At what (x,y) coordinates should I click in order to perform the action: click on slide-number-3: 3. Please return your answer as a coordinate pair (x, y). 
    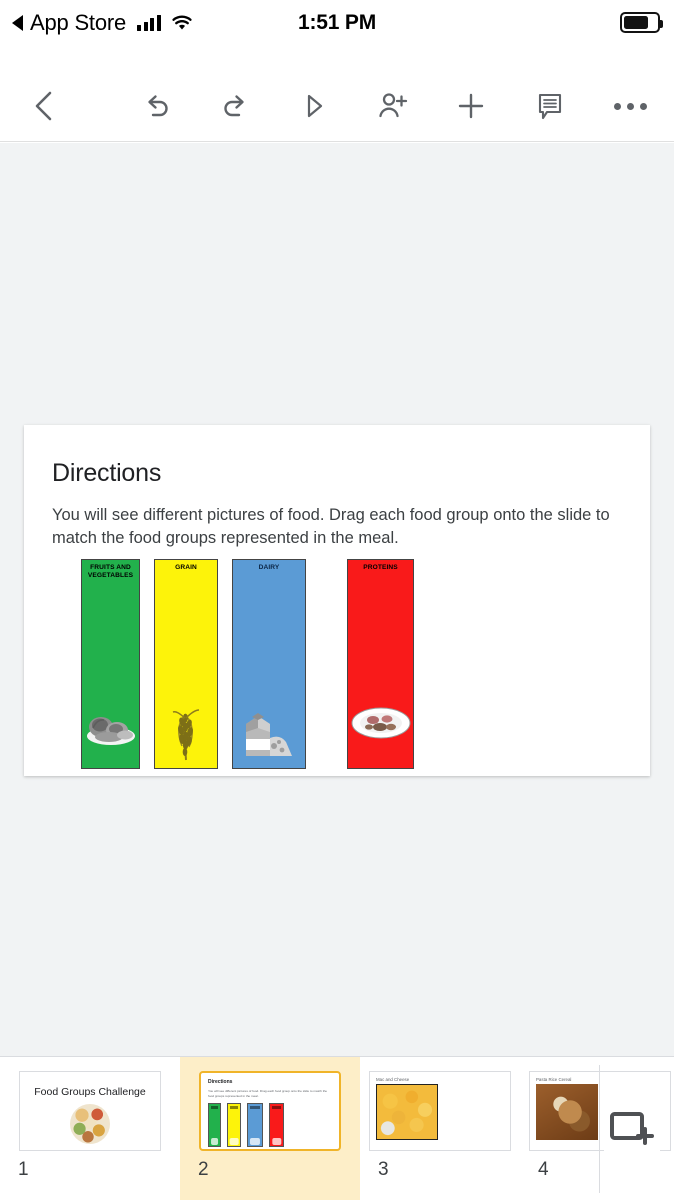
    Looking at the image, I should click on (383, 1169).